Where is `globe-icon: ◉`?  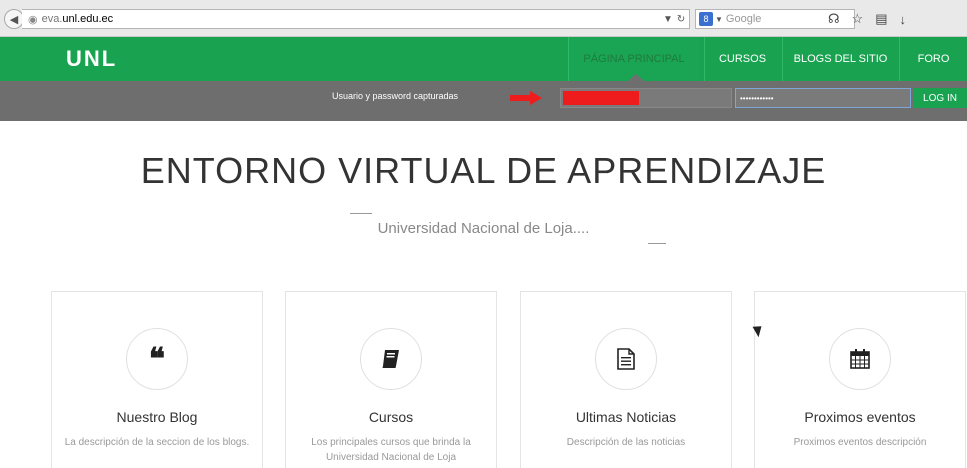 globe-icon: ◉ is located at coordinates (33, 19).